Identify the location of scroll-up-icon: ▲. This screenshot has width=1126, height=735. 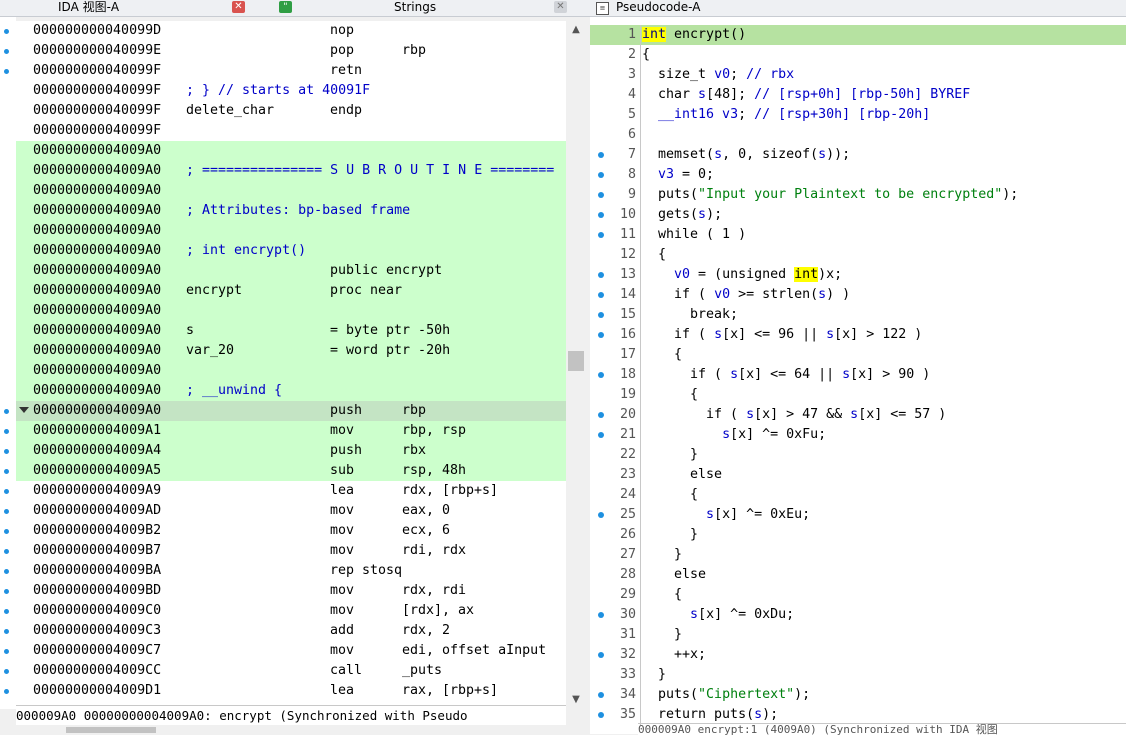
(576, 30).